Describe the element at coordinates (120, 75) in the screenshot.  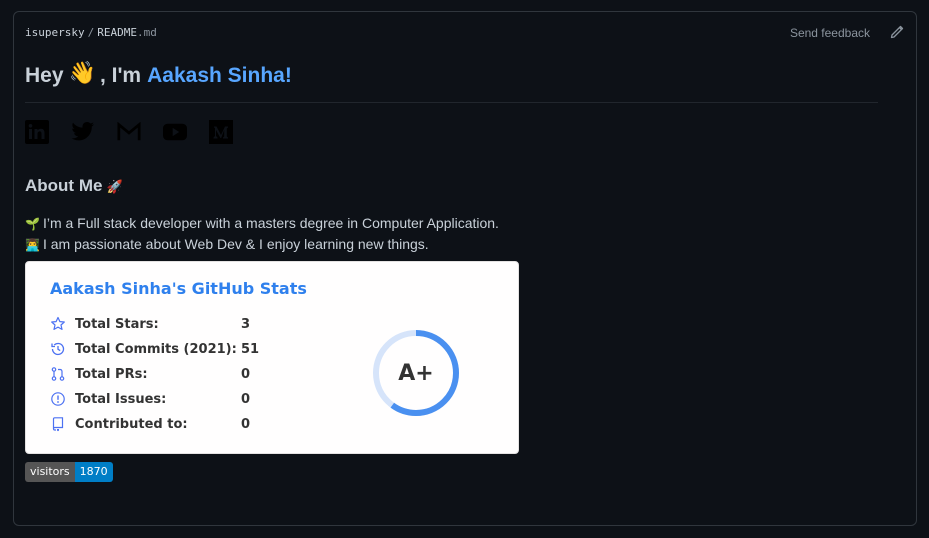
I see `title-middle: , I'm` at that location.